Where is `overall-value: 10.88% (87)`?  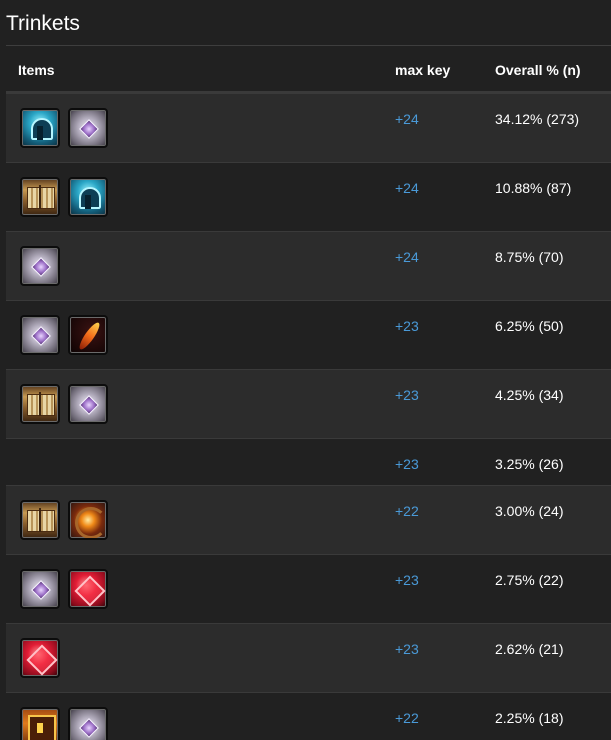 overall-value: 10.88% (87) is located at coordinates (533, 188).